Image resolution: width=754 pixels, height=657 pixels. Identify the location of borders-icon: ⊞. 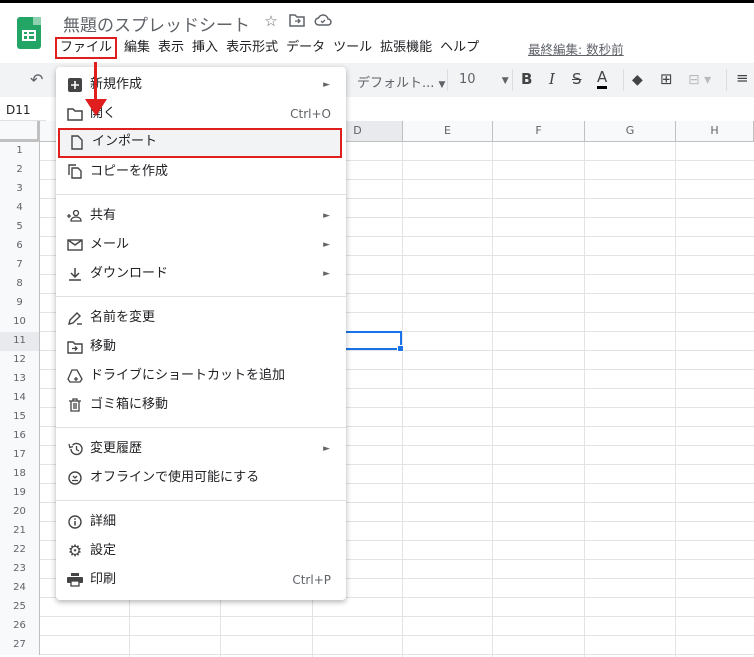
(666, 79).